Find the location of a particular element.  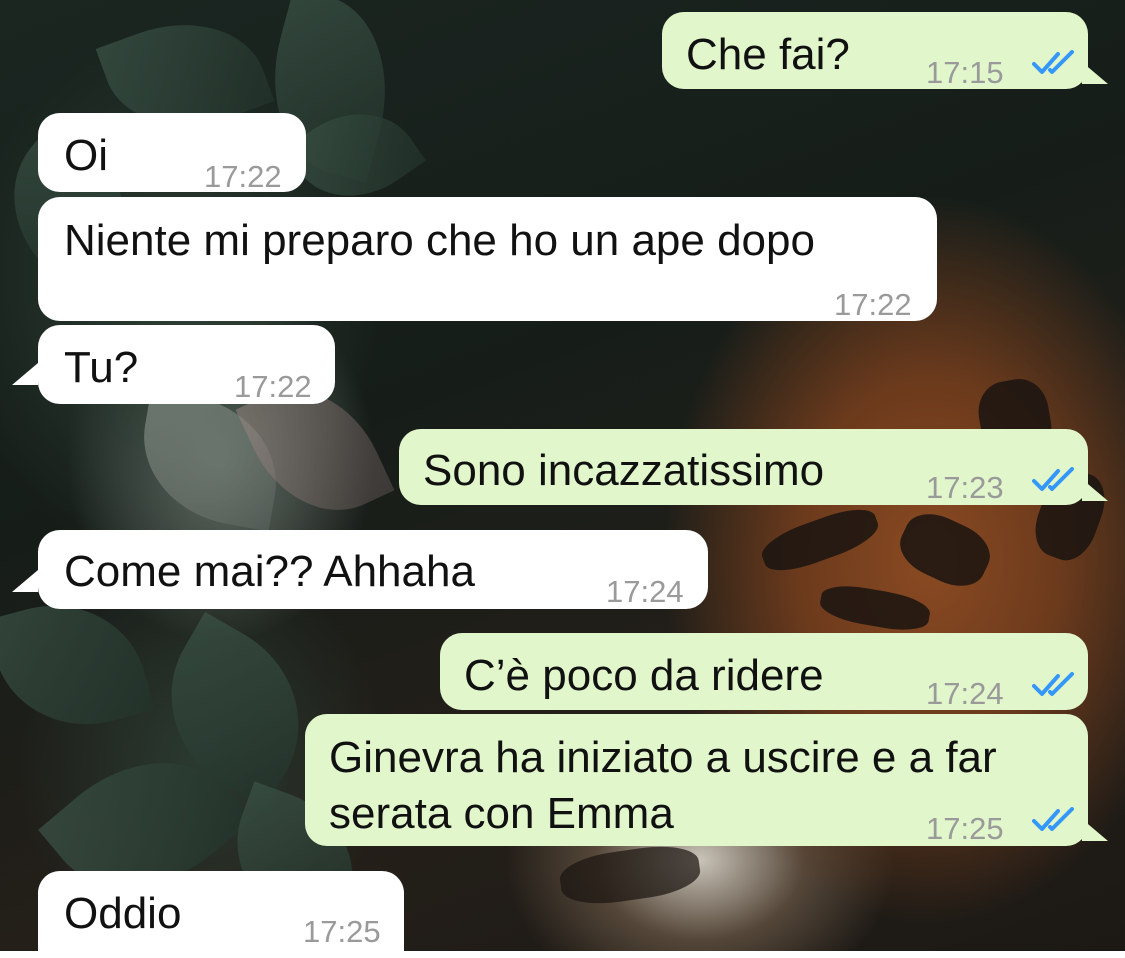

message-text: Sono incazzatissimo is located at coordinates (624, 470).